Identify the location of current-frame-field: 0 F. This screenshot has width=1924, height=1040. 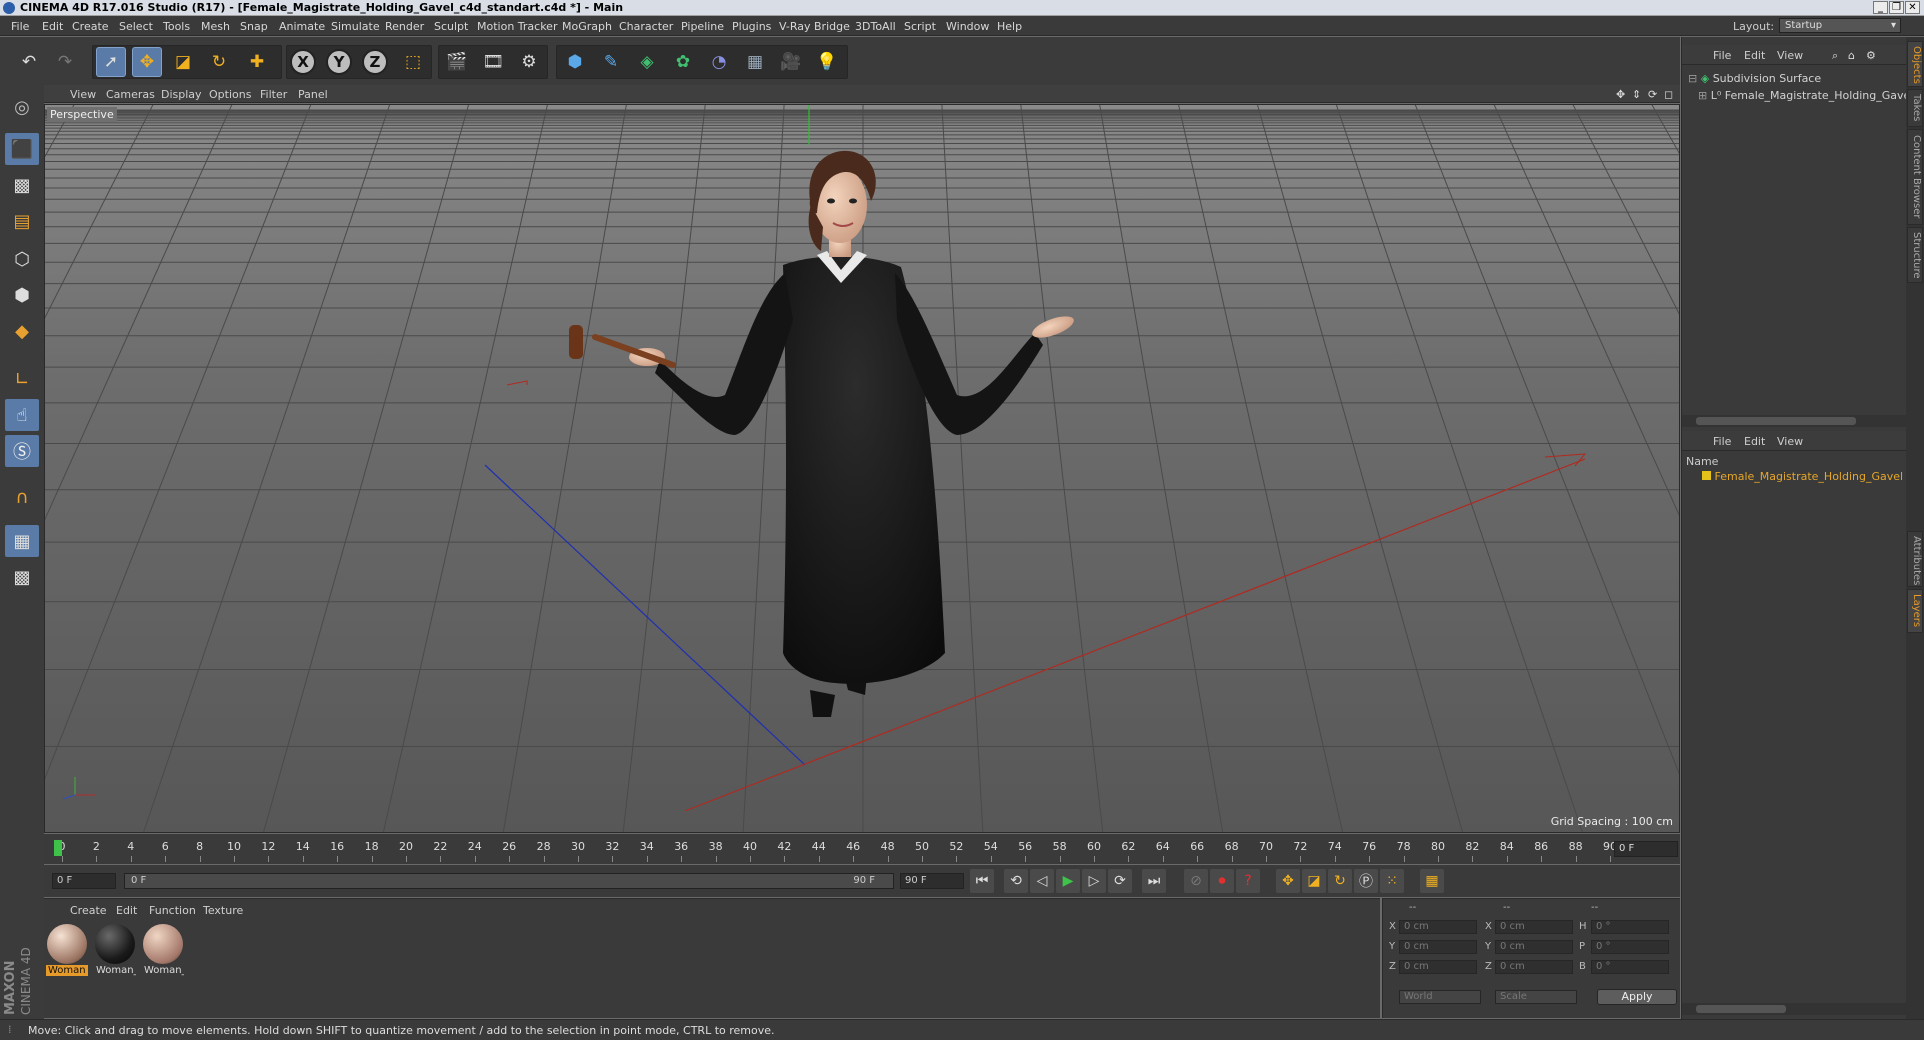
(1646, 849).